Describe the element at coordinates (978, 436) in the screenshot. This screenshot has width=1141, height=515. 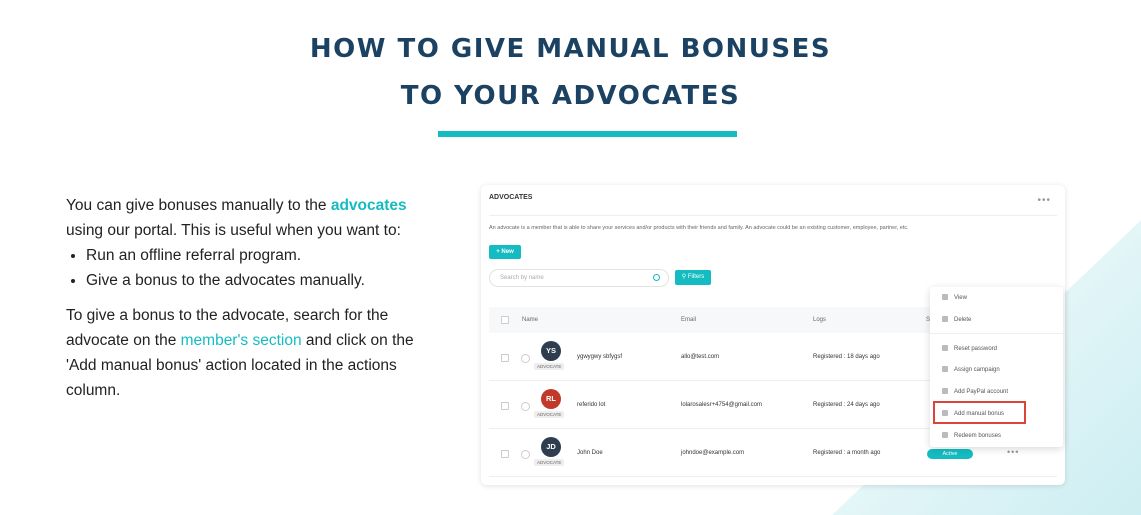
I see `menu-item-label: Redeem bonuses` at that location.